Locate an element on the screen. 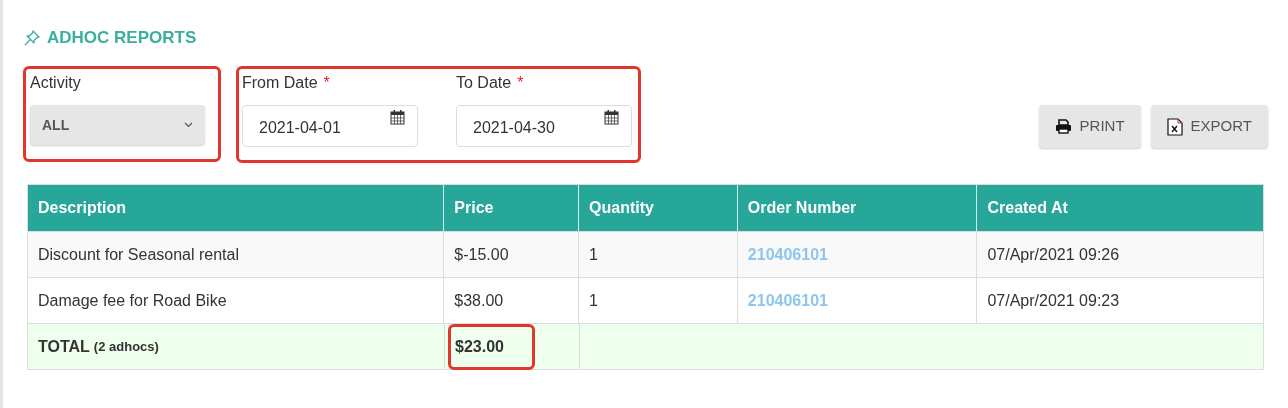  pin-icon is located at coordinates (32, 38).